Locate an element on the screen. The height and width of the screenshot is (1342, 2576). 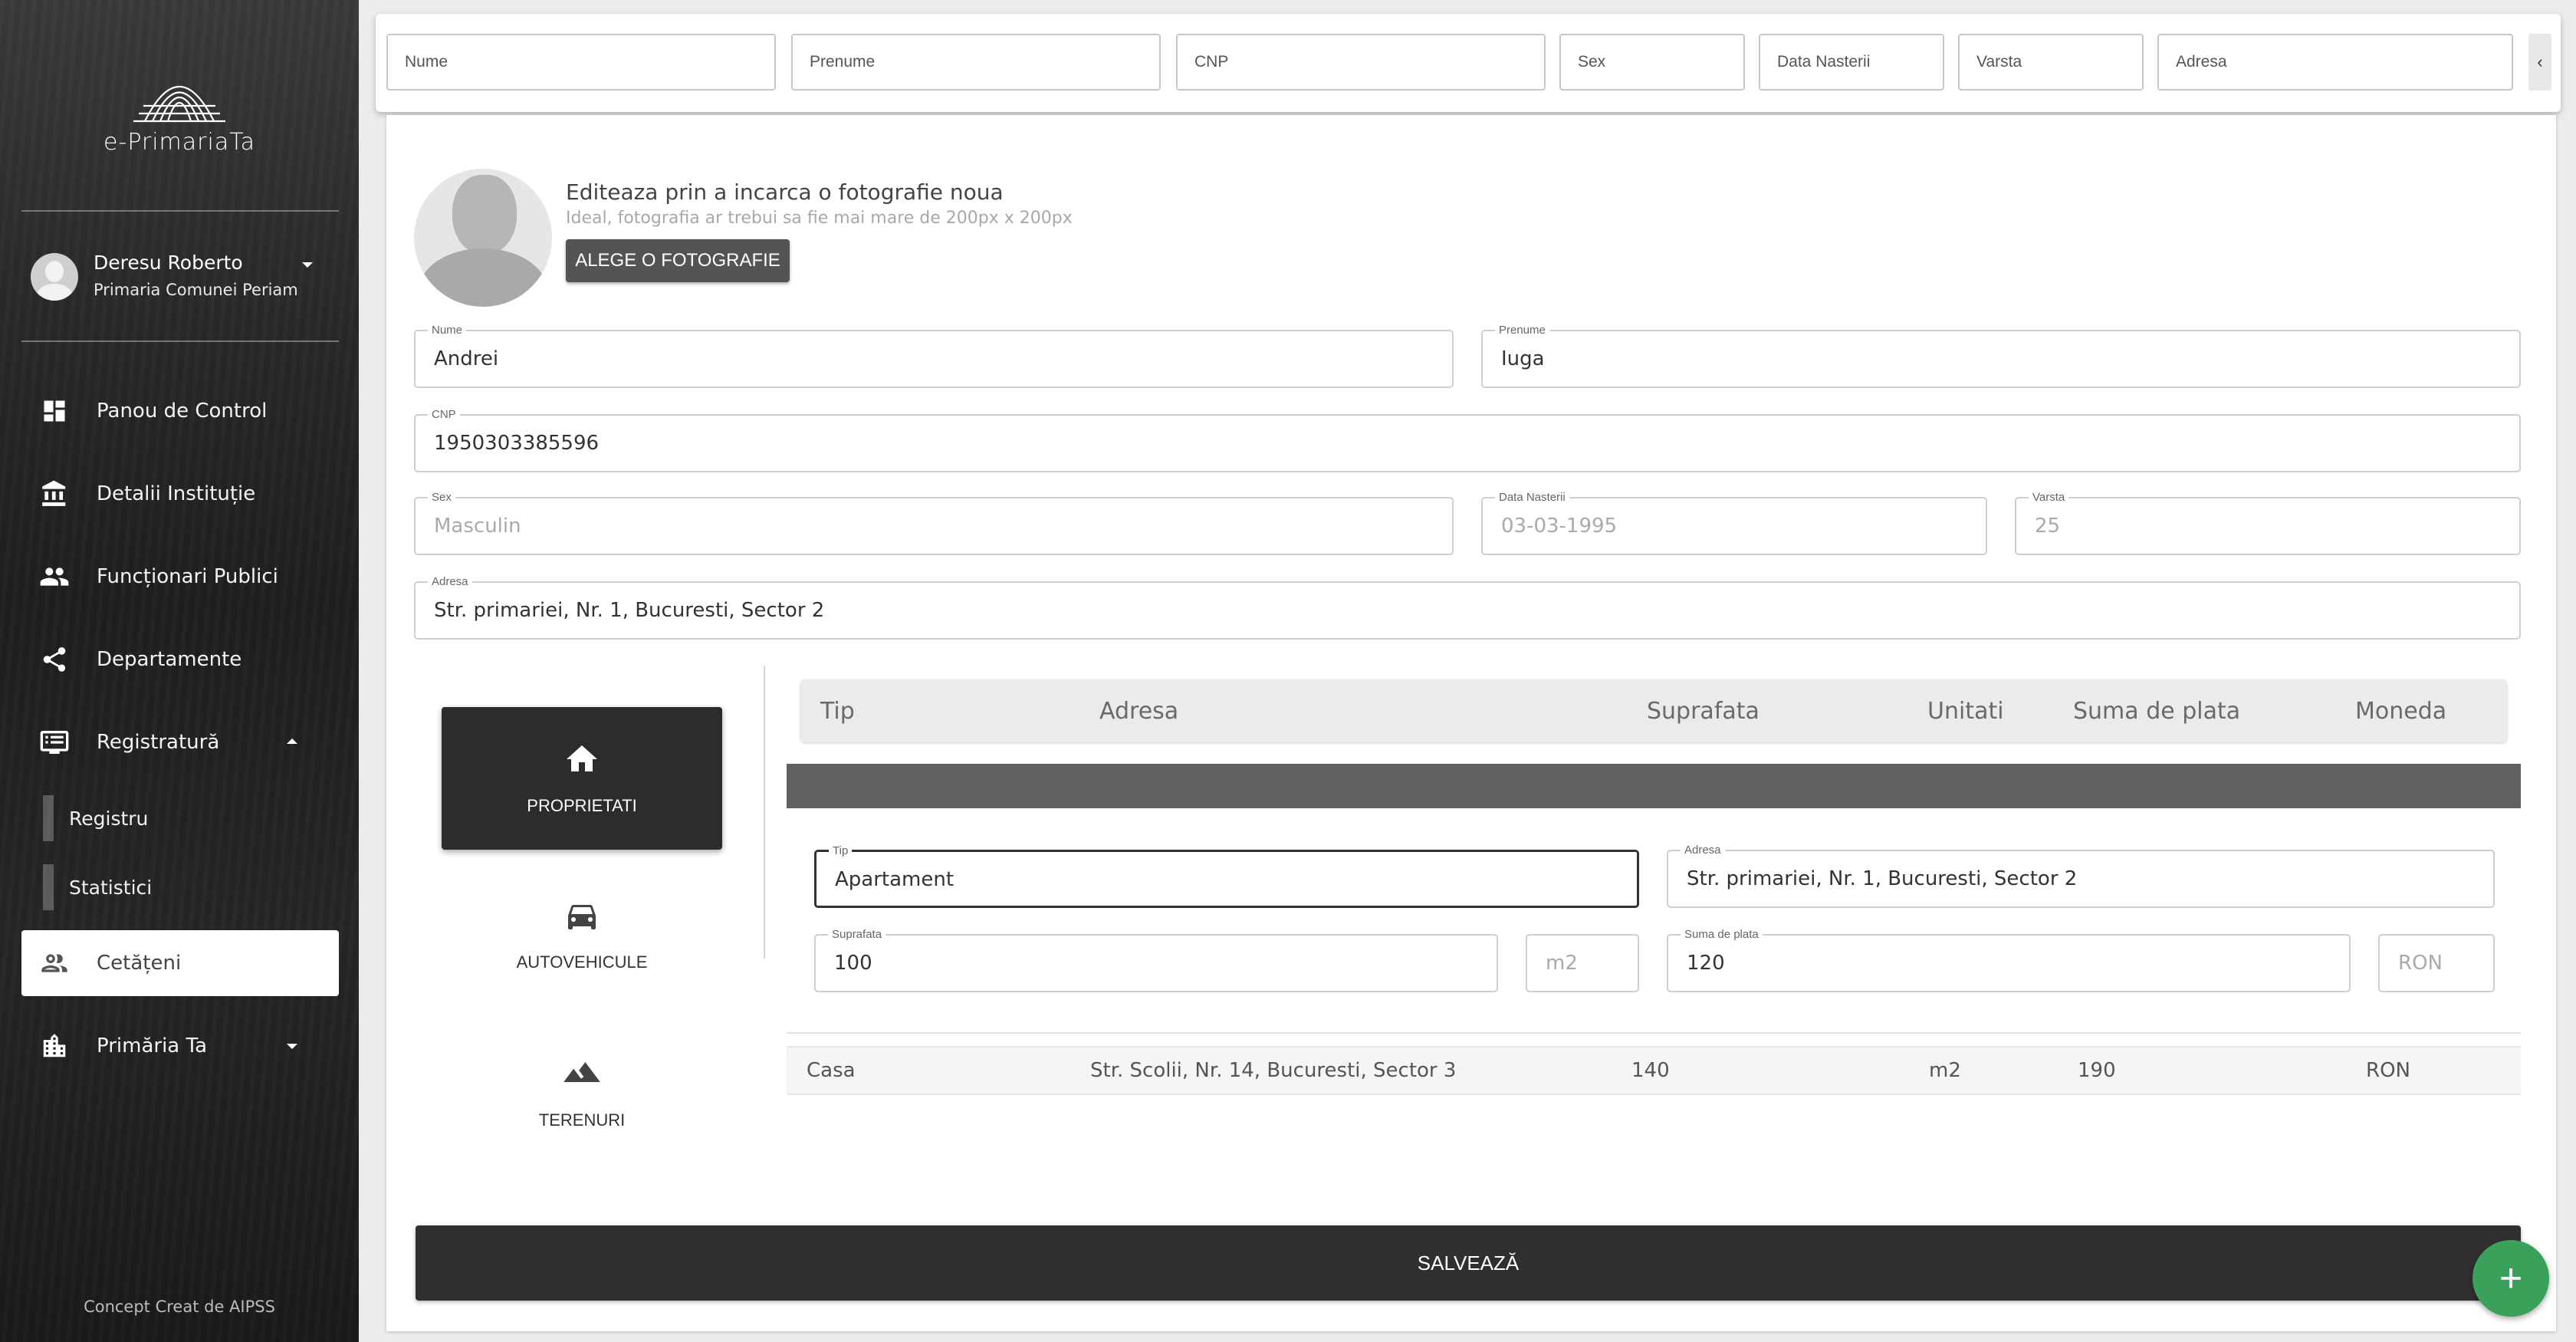
cell-suma: 190 is located at coordinates (2097, 1070).